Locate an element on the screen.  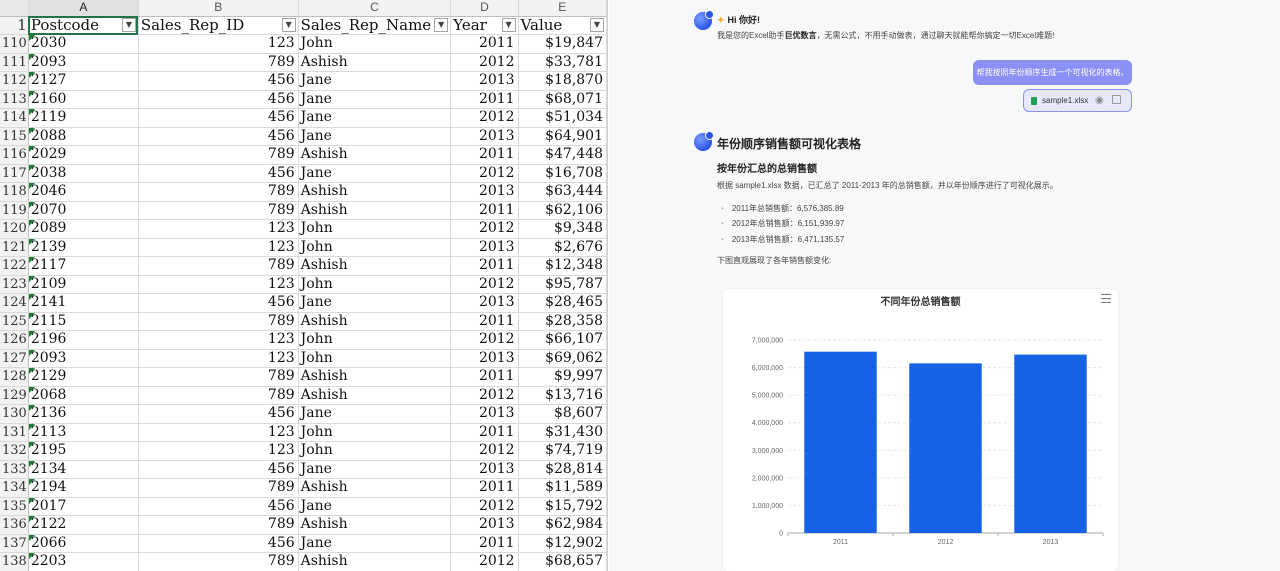
select-all-corner is located at coordinates (14, 8).